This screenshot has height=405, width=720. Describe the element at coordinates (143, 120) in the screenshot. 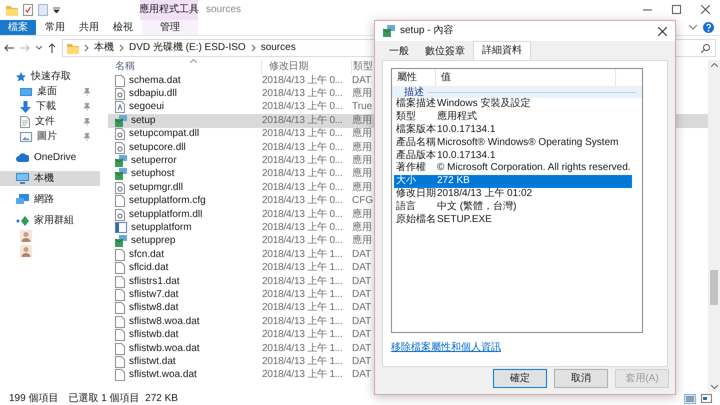

I see `file-name: setup` at that location.